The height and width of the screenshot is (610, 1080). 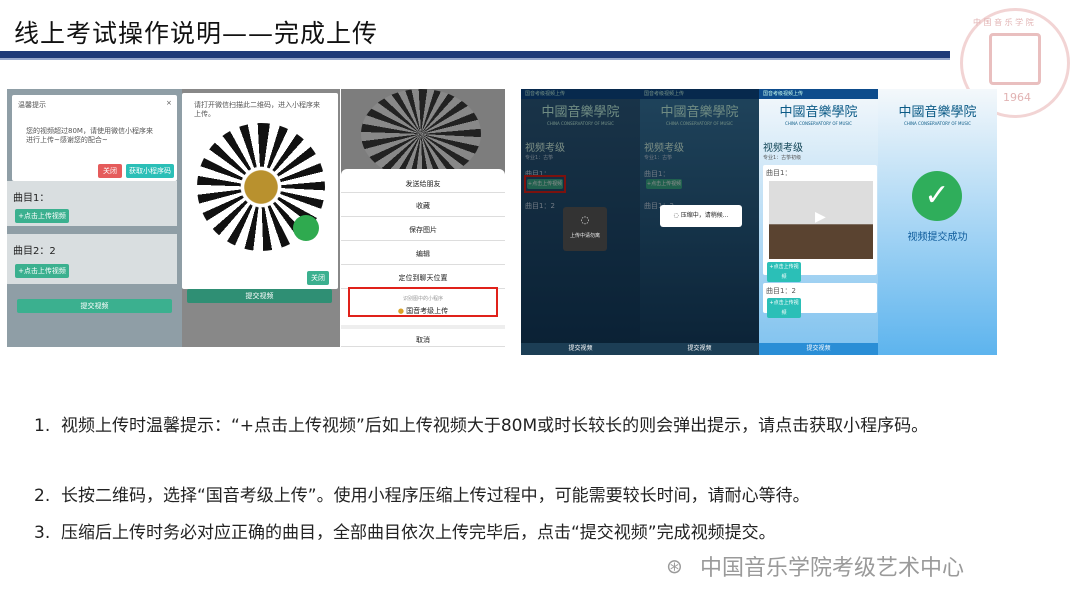 I want to click on menu-item-save-image: 保存图片, so click(x=423, y=230).